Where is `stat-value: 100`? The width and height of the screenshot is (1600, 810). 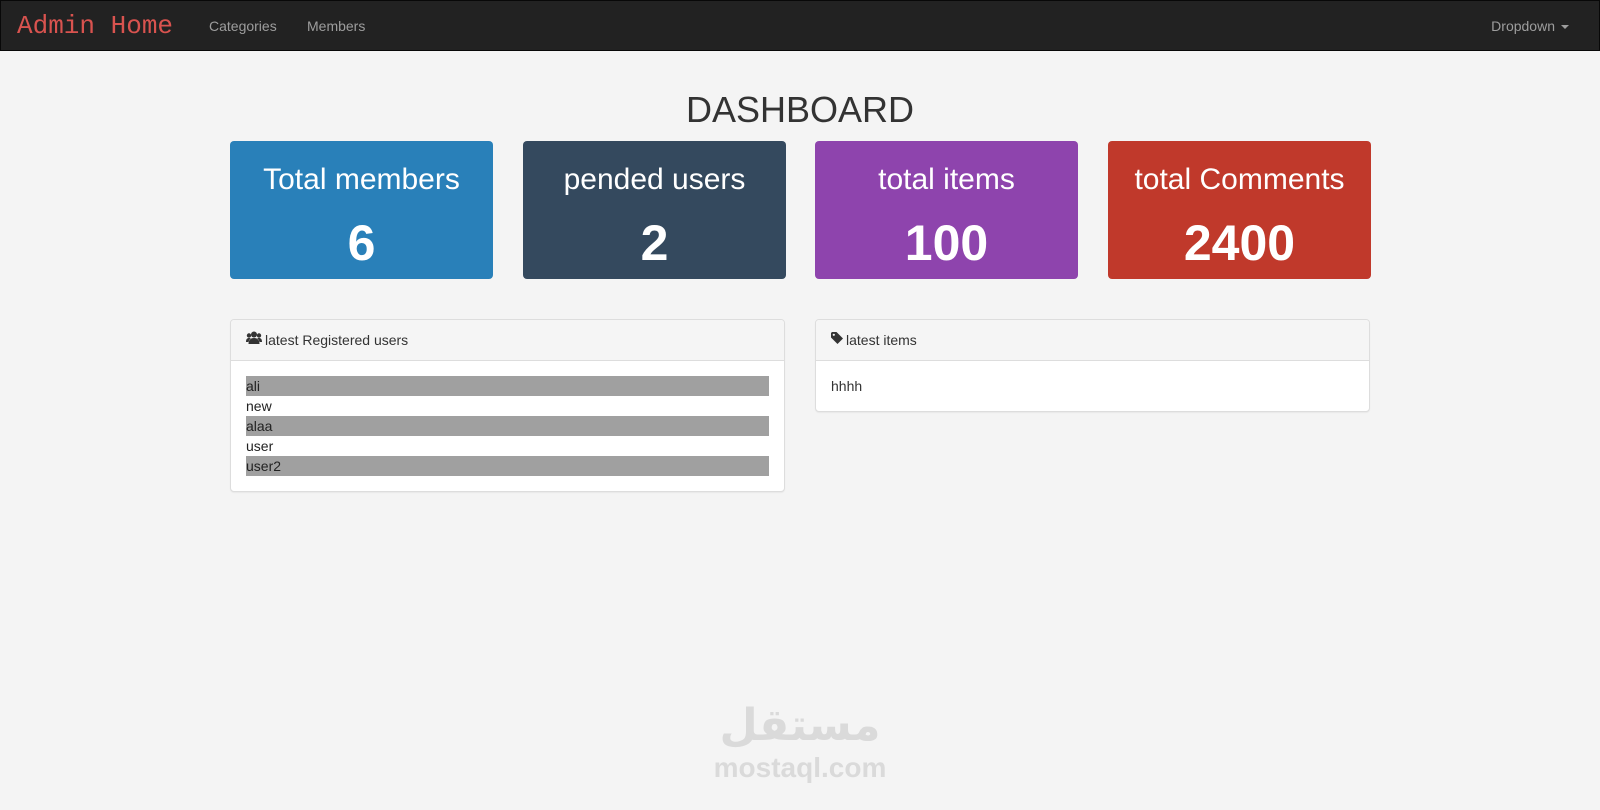 stat-value: 100 is located at coordinates (946, 243).